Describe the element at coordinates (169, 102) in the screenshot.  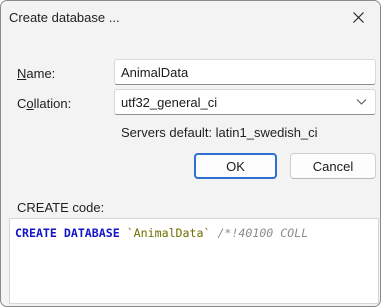
I see `collation-select-value: utf32_general_ci` at that location.